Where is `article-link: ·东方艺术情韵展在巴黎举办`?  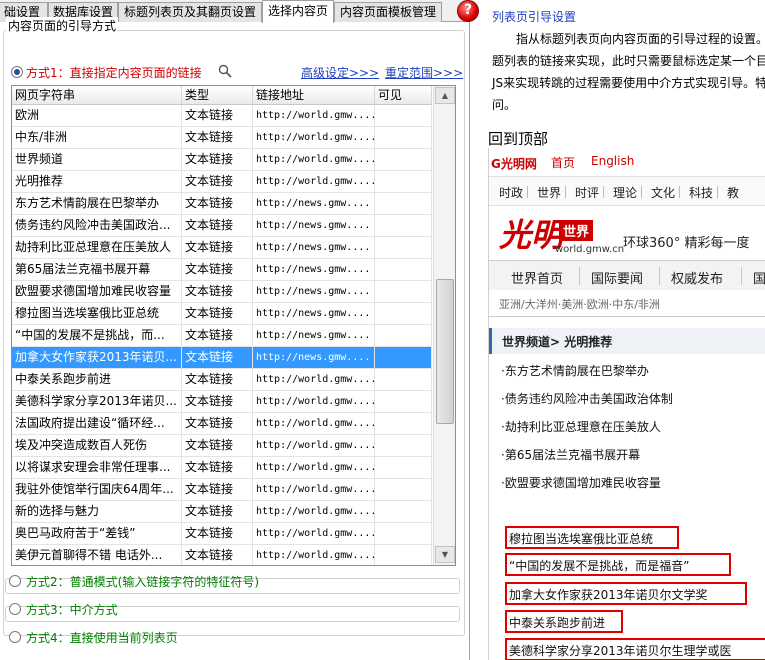
article-link: ·东方艺术情韵展在巴黎举办 is located at coordinates (575, 370).